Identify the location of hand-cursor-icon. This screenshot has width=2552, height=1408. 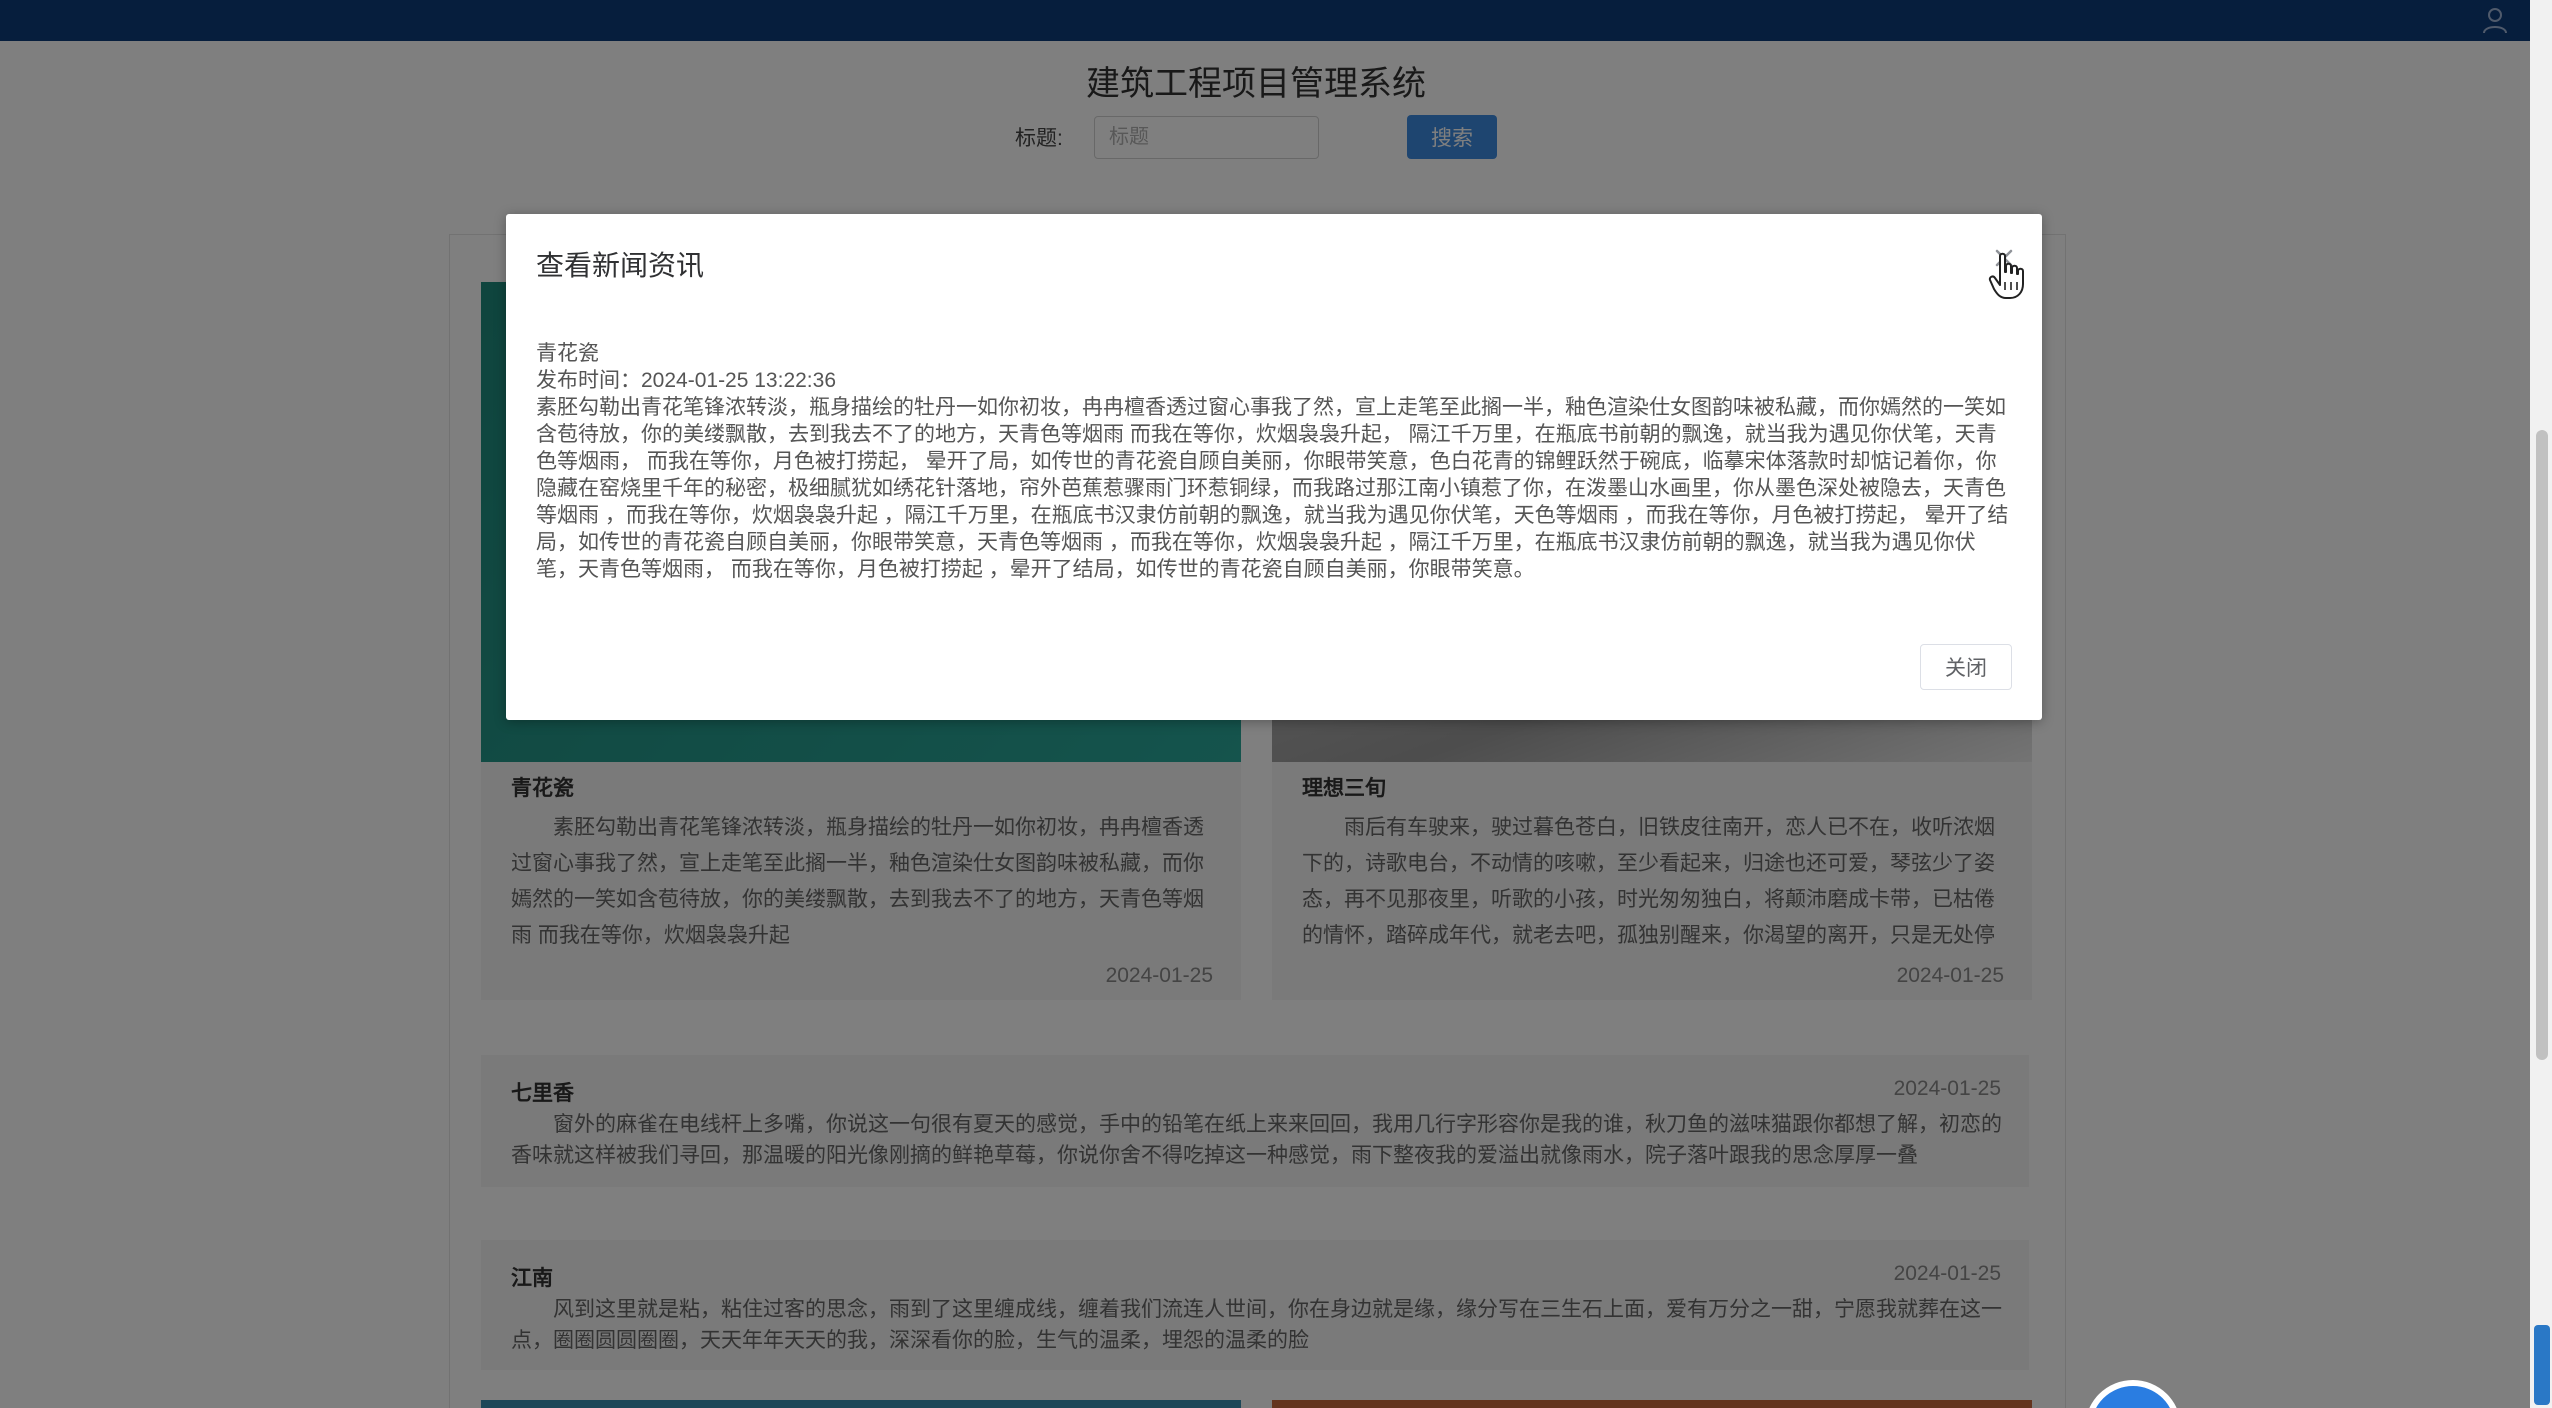
(2006, 275).